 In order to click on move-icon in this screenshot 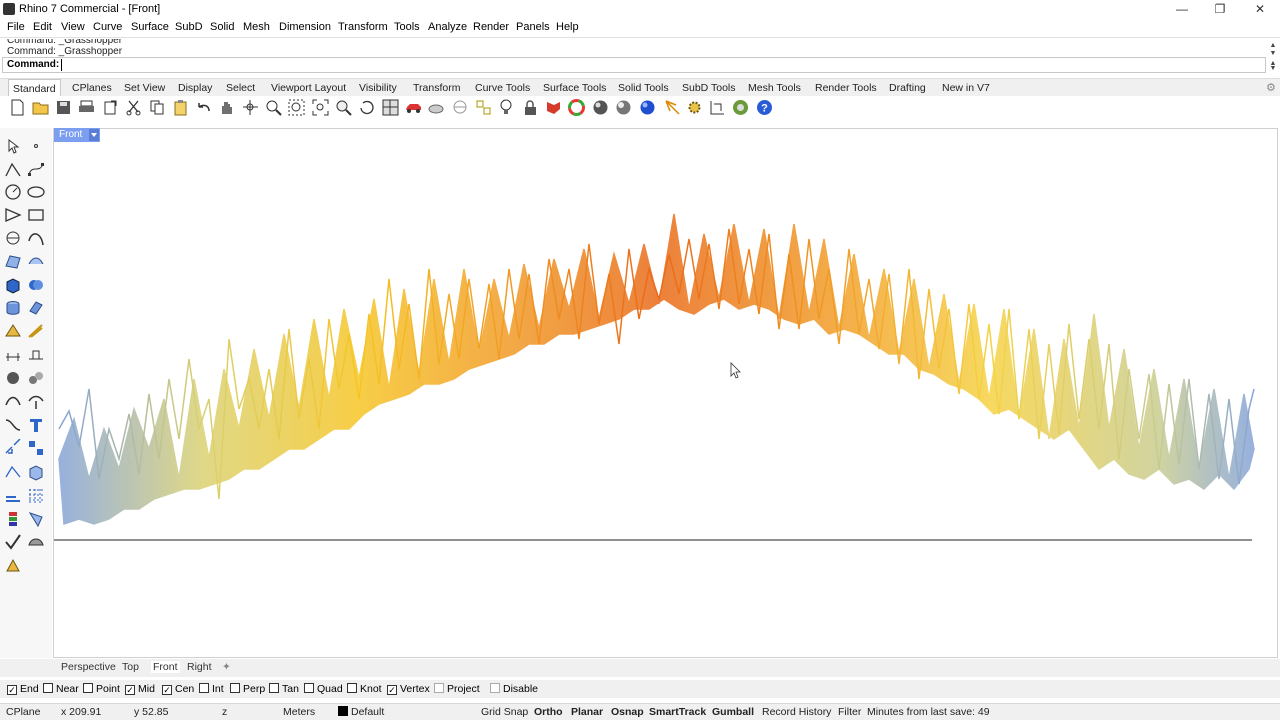, I will do `click(13, 448)`.